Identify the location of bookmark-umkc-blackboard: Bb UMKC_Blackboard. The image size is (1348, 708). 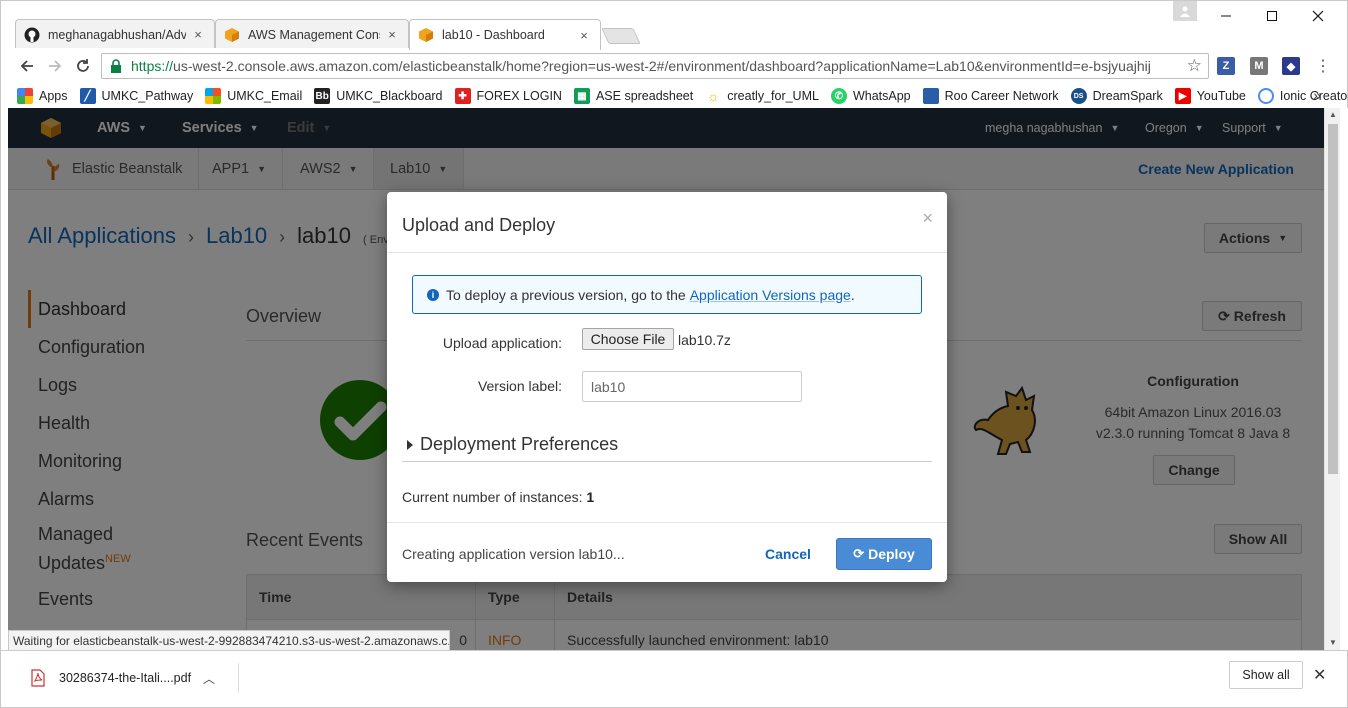
(378, 96).